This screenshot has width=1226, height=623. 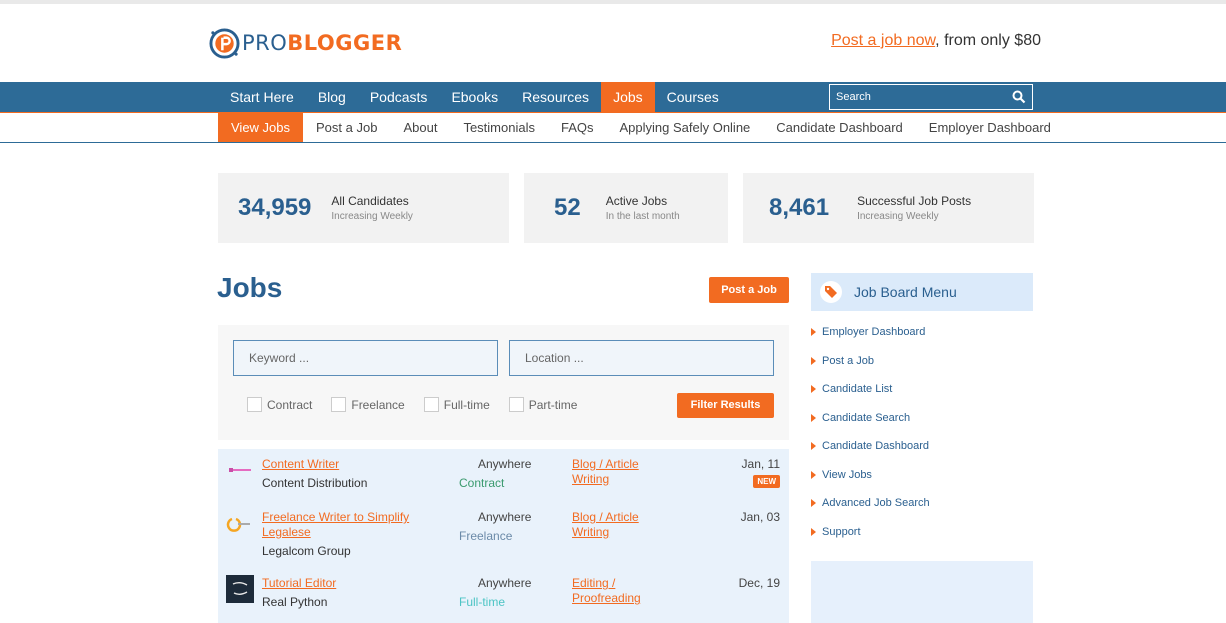 What do you see at coordinates (870, 540) in the screenshot?
I see `sidebar-link-support: Support` at bounding box center [870, 540].